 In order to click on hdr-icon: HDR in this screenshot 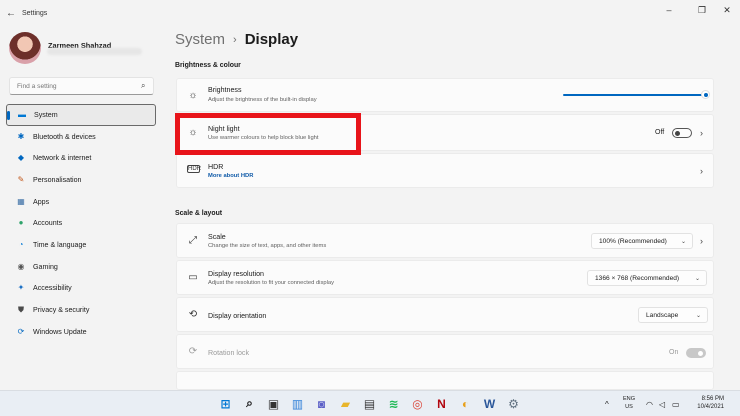, I will do `click(194, 169)`.